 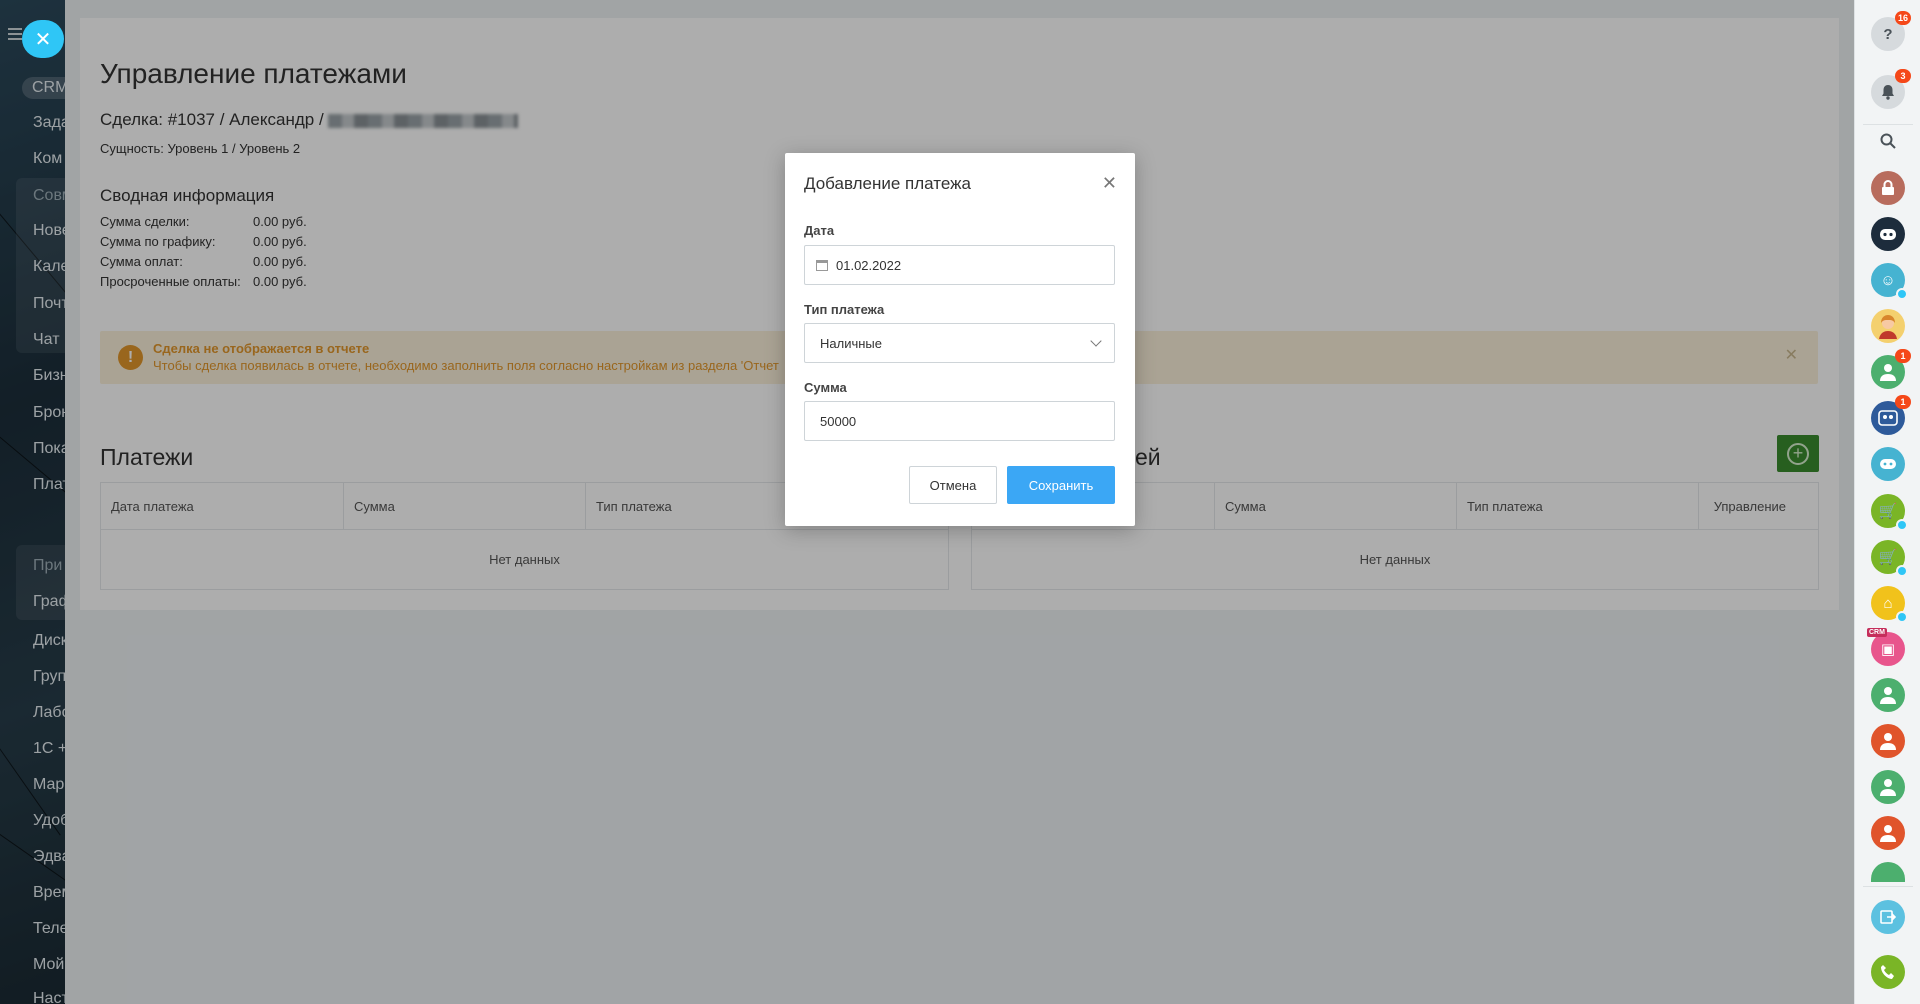 I want to click on screen-share-icon, so click(x=1888, y=917).